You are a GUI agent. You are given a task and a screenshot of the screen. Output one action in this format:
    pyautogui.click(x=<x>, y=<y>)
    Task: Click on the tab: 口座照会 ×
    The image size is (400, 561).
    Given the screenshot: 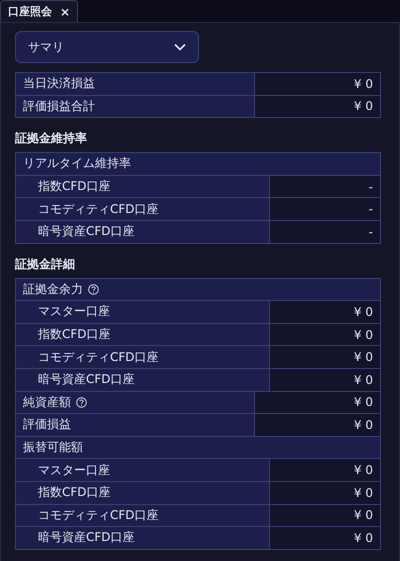 What is the action you would take?
    pyautogui.click(x=39, y=11)
    